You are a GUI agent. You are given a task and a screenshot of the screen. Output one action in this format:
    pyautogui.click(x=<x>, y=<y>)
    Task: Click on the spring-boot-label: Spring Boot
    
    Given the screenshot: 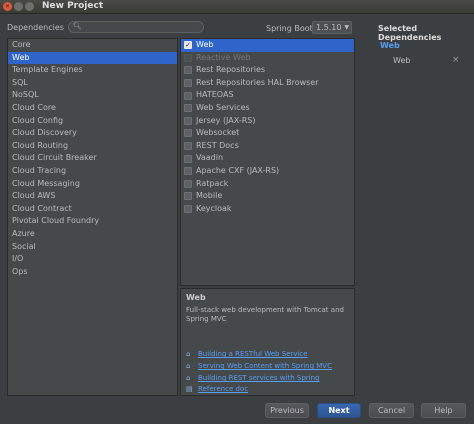 What is the action you would take?
    pyautogui.click(x=289, y=28)
    